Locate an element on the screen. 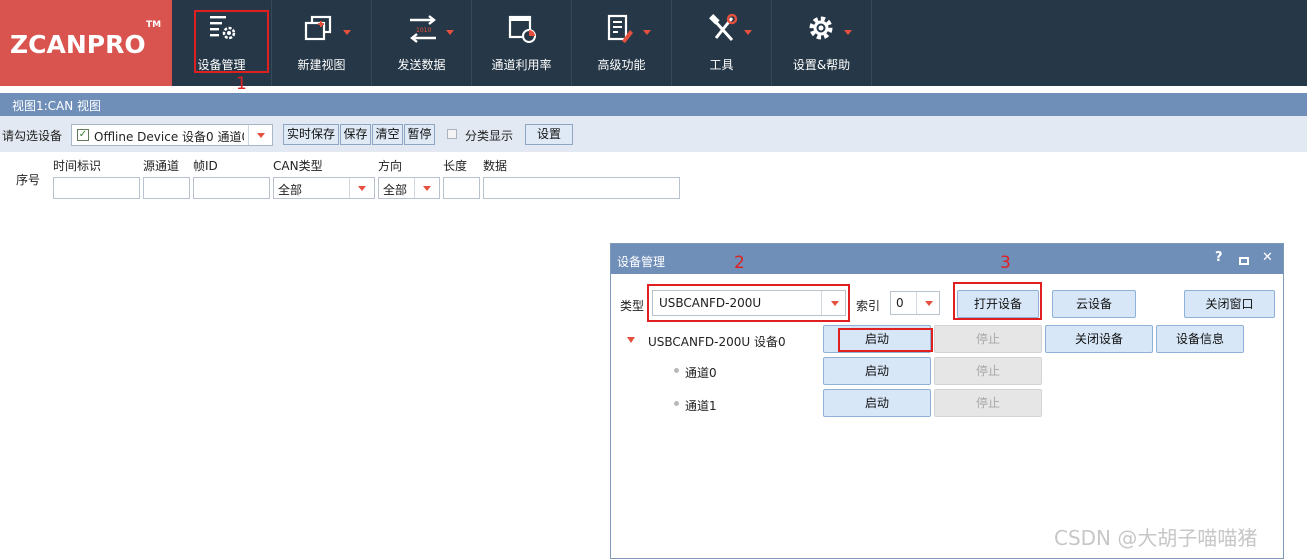  toolbar-label: 发送数据 is located at coordinates (421, 65).